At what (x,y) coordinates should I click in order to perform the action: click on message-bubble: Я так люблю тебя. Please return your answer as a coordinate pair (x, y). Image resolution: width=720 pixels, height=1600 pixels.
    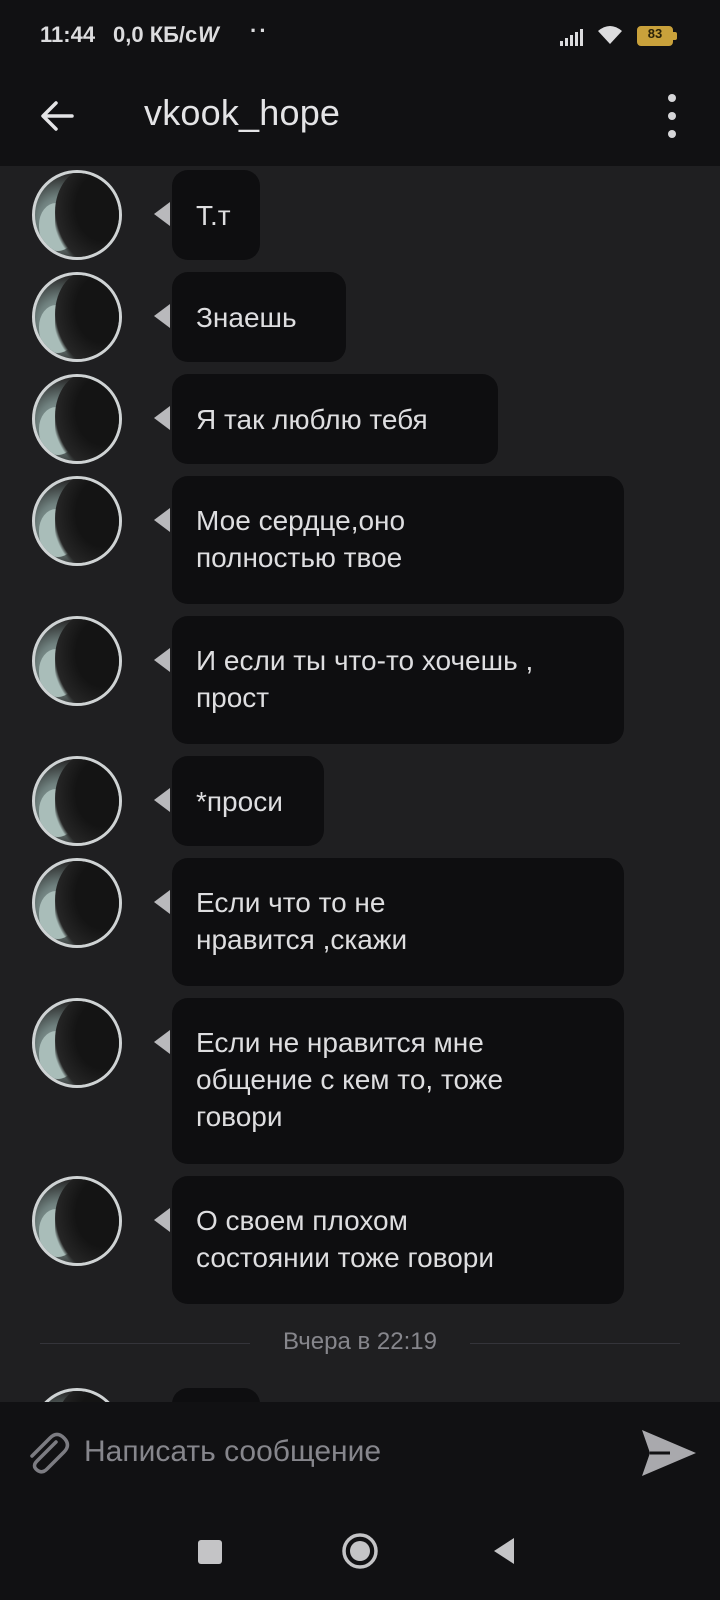
    Looking at the image, I should click on (335, 419).